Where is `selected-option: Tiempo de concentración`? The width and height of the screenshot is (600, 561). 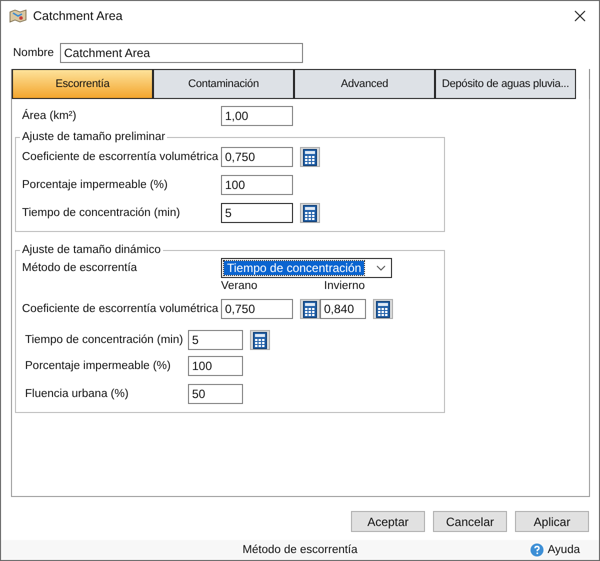
selected-option: Tiempo de concentración is located at coordinates (294, 268).